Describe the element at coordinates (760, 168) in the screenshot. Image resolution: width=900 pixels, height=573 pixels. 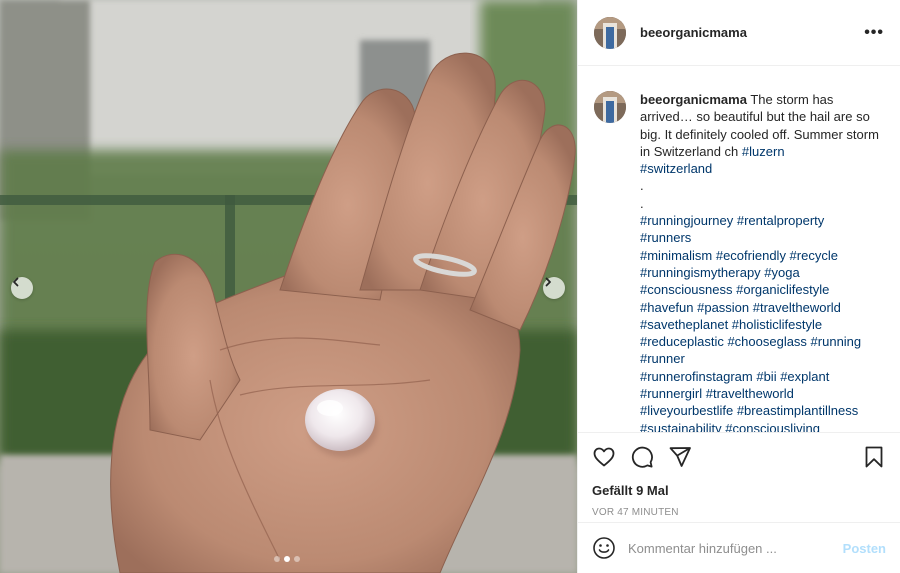
I see `hashtag-link: #switzerland` at that location.